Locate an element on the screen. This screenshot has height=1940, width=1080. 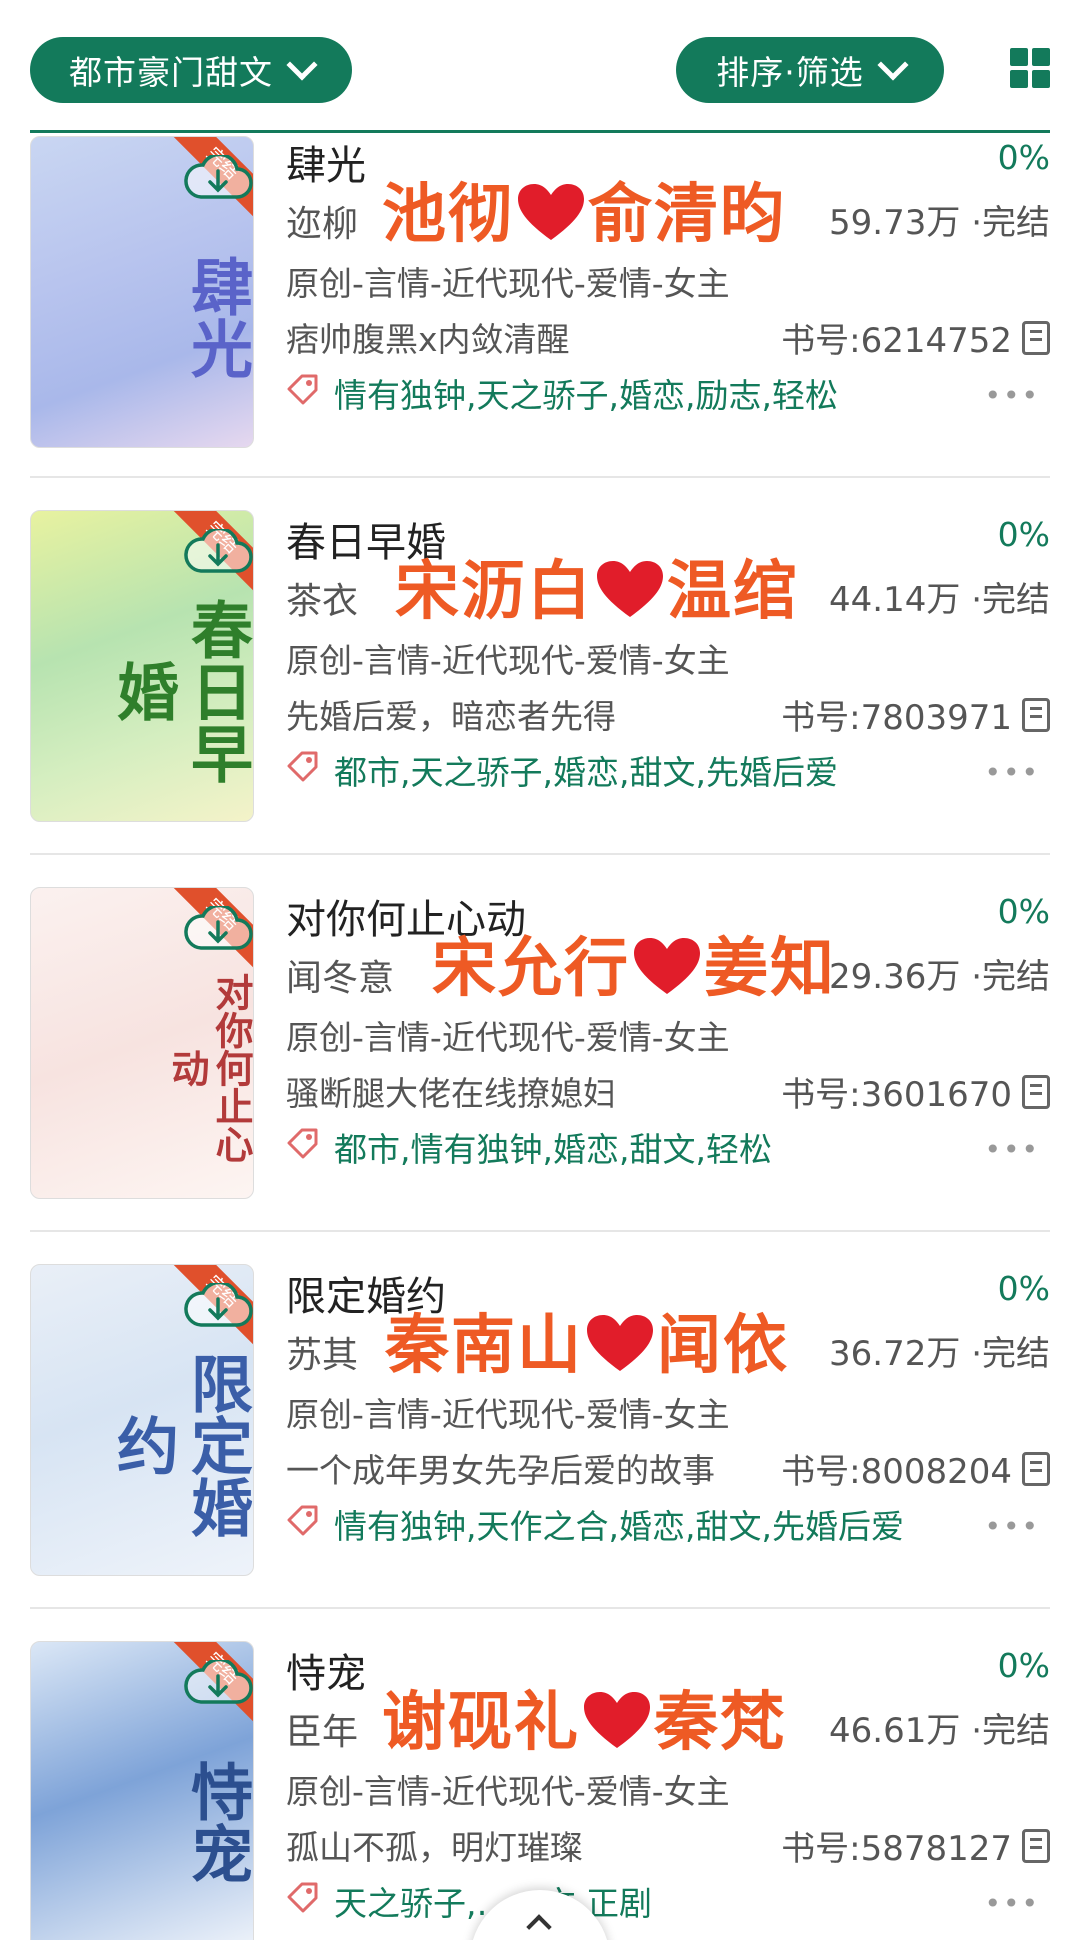
book-number: 书号:5878127 is located at coordinates (915, 1845).